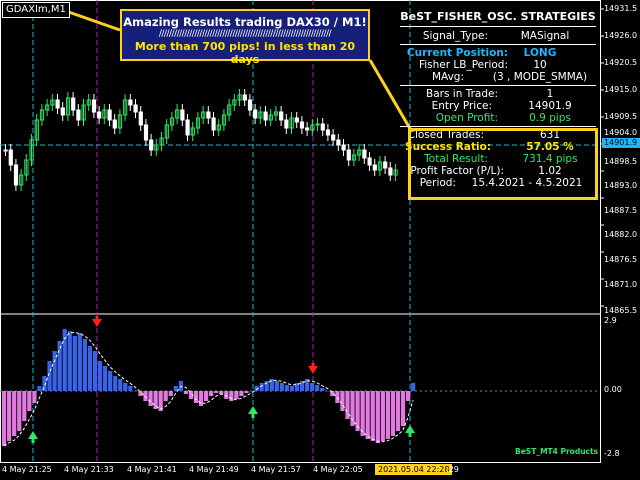 This screenshot has width=640, height=480. I want to click on mavg-value: (3 , MODE_SMMA), so click(540, 77).